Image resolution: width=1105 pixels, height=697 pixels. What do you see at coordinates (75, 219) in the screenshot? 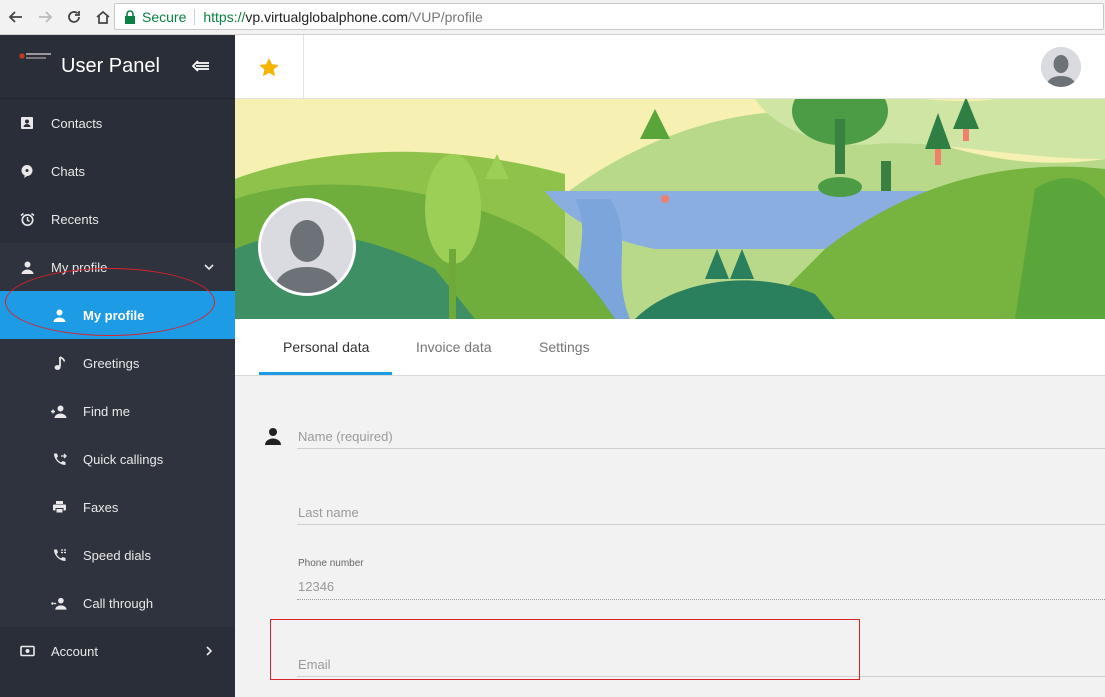
I see `sidebar-item-label: Recents` at bounding box center [75, 219].